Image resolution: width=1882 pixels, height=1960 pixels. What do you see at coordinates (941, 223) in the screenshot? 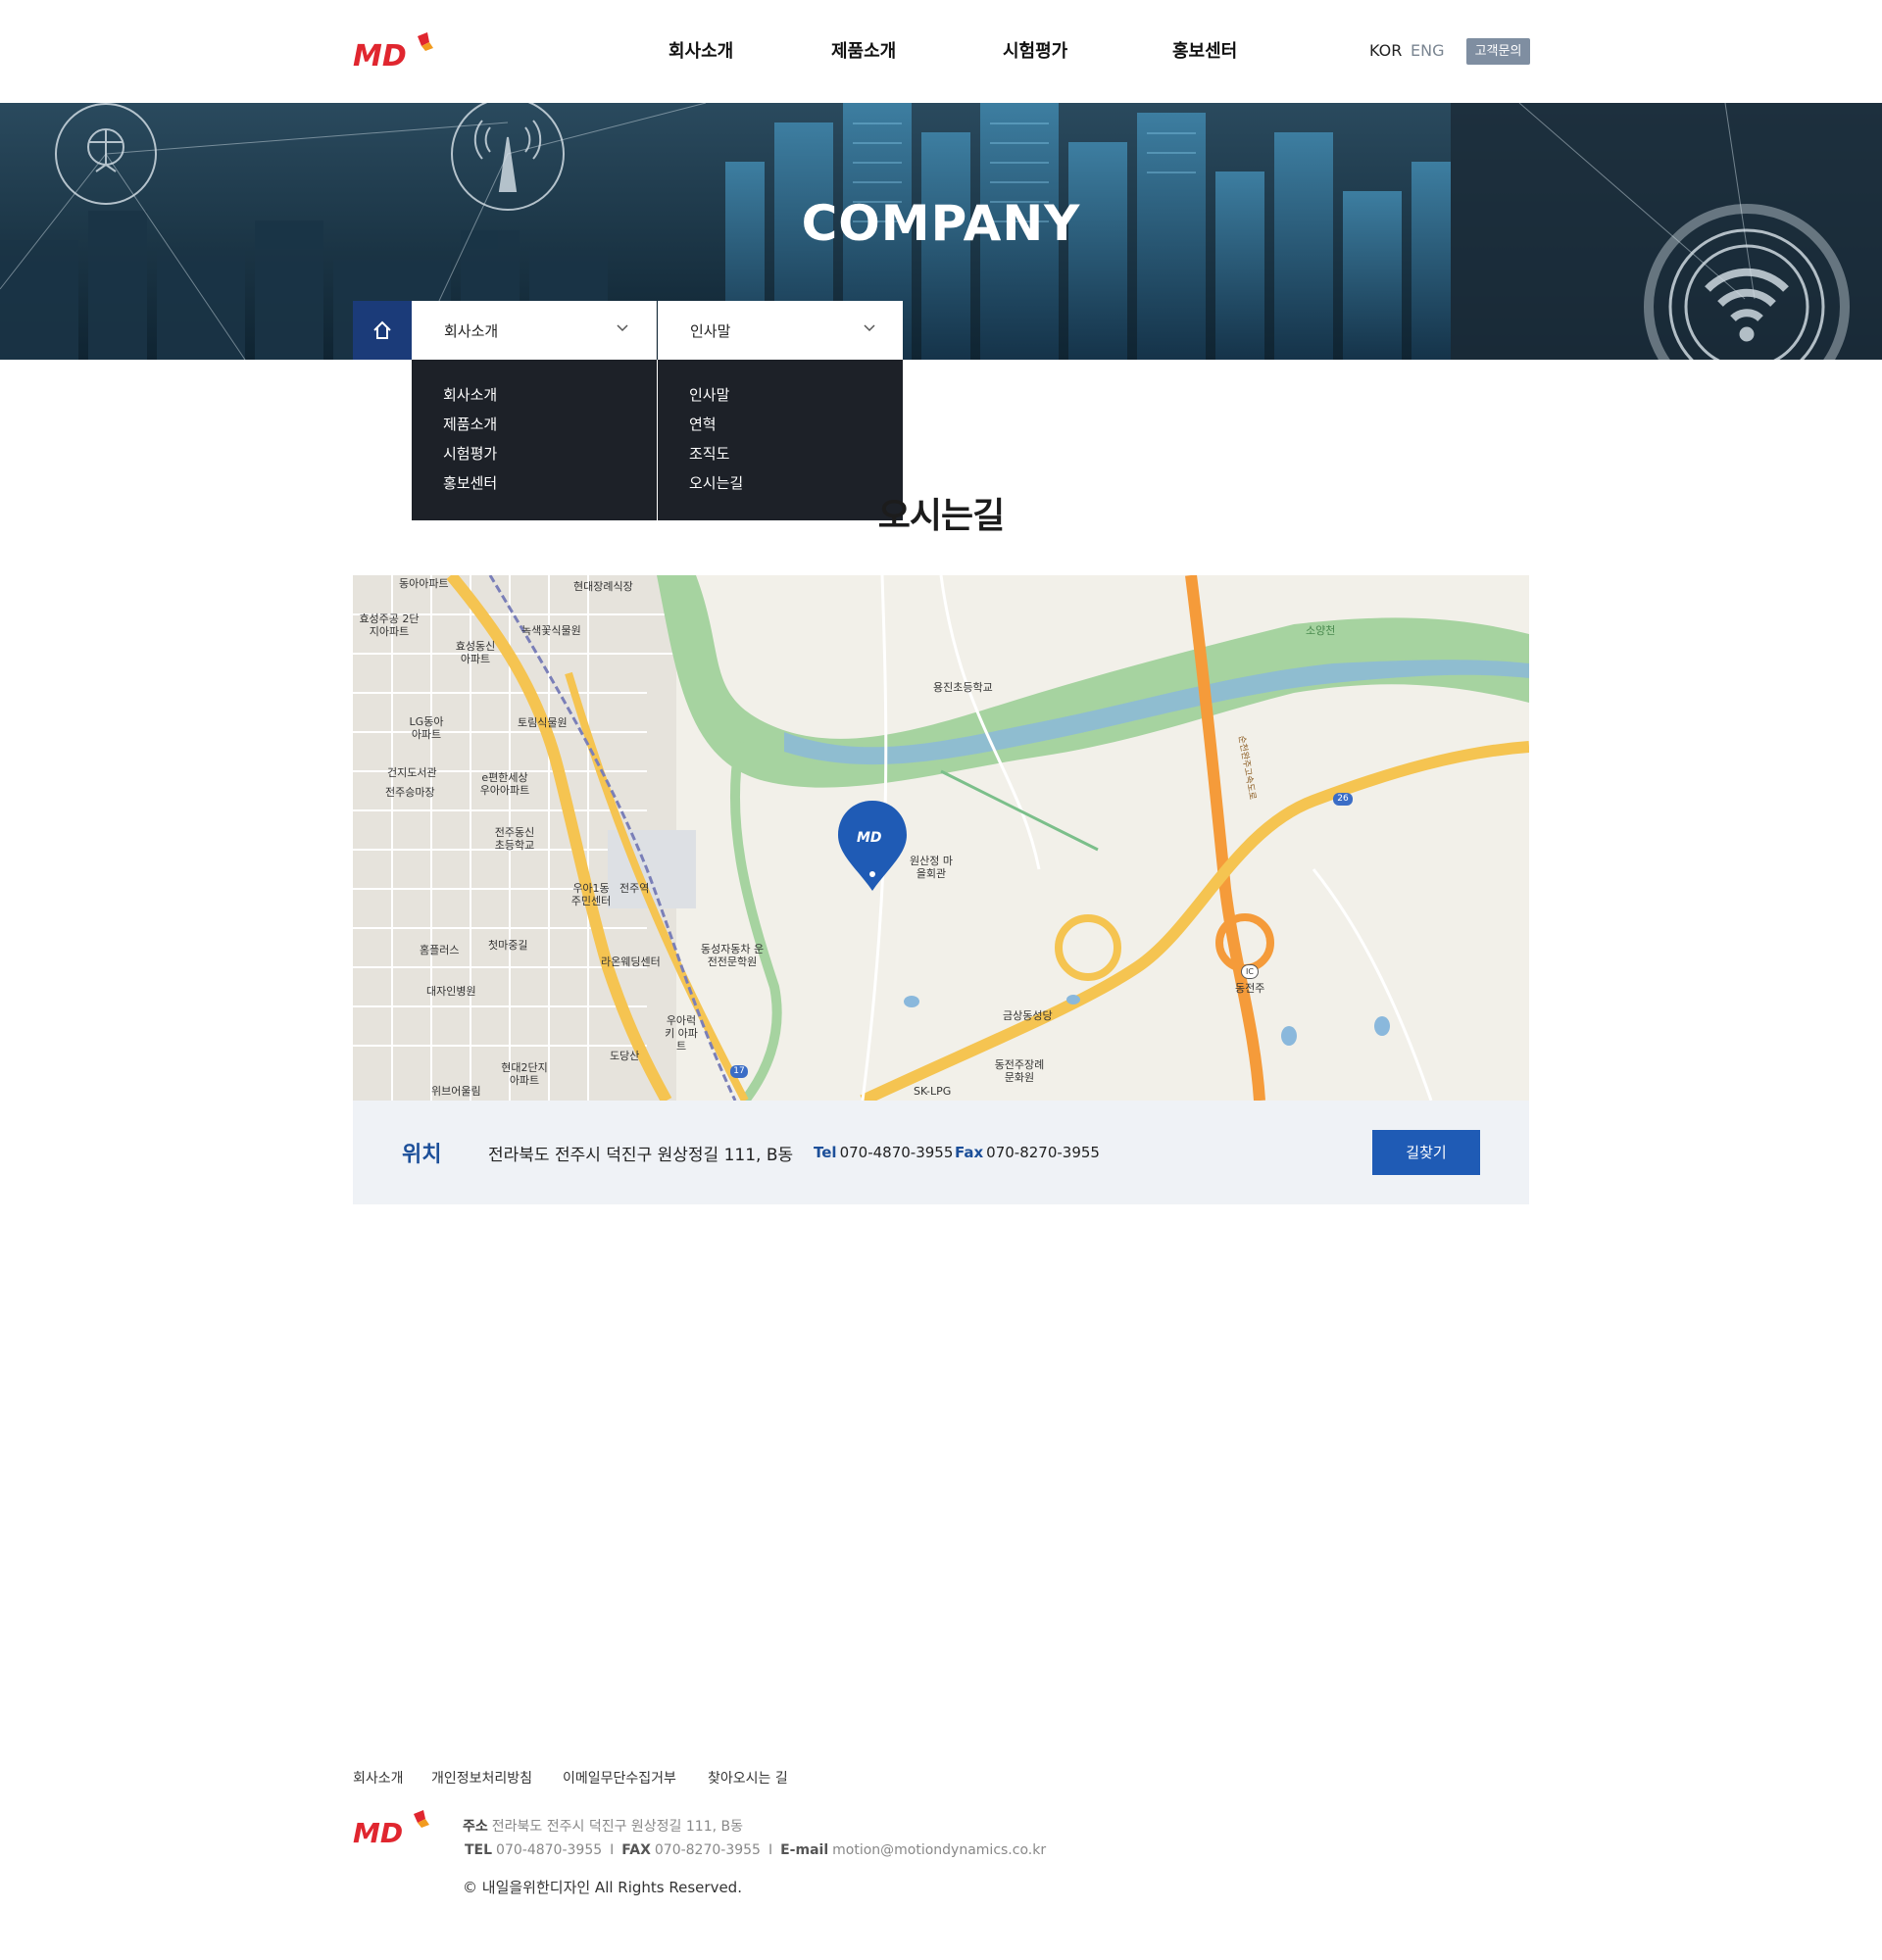
I see `hero-title: COMPANY` at bounding box center [941, 223].